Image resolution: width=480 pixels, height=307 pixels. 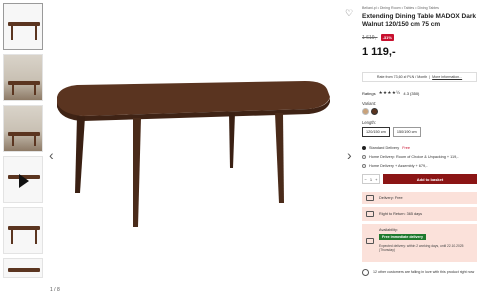 What do you see at coordinates (370, 241) in the screenshot?
I see `calendar-icon` at bounding box center [370, 241].